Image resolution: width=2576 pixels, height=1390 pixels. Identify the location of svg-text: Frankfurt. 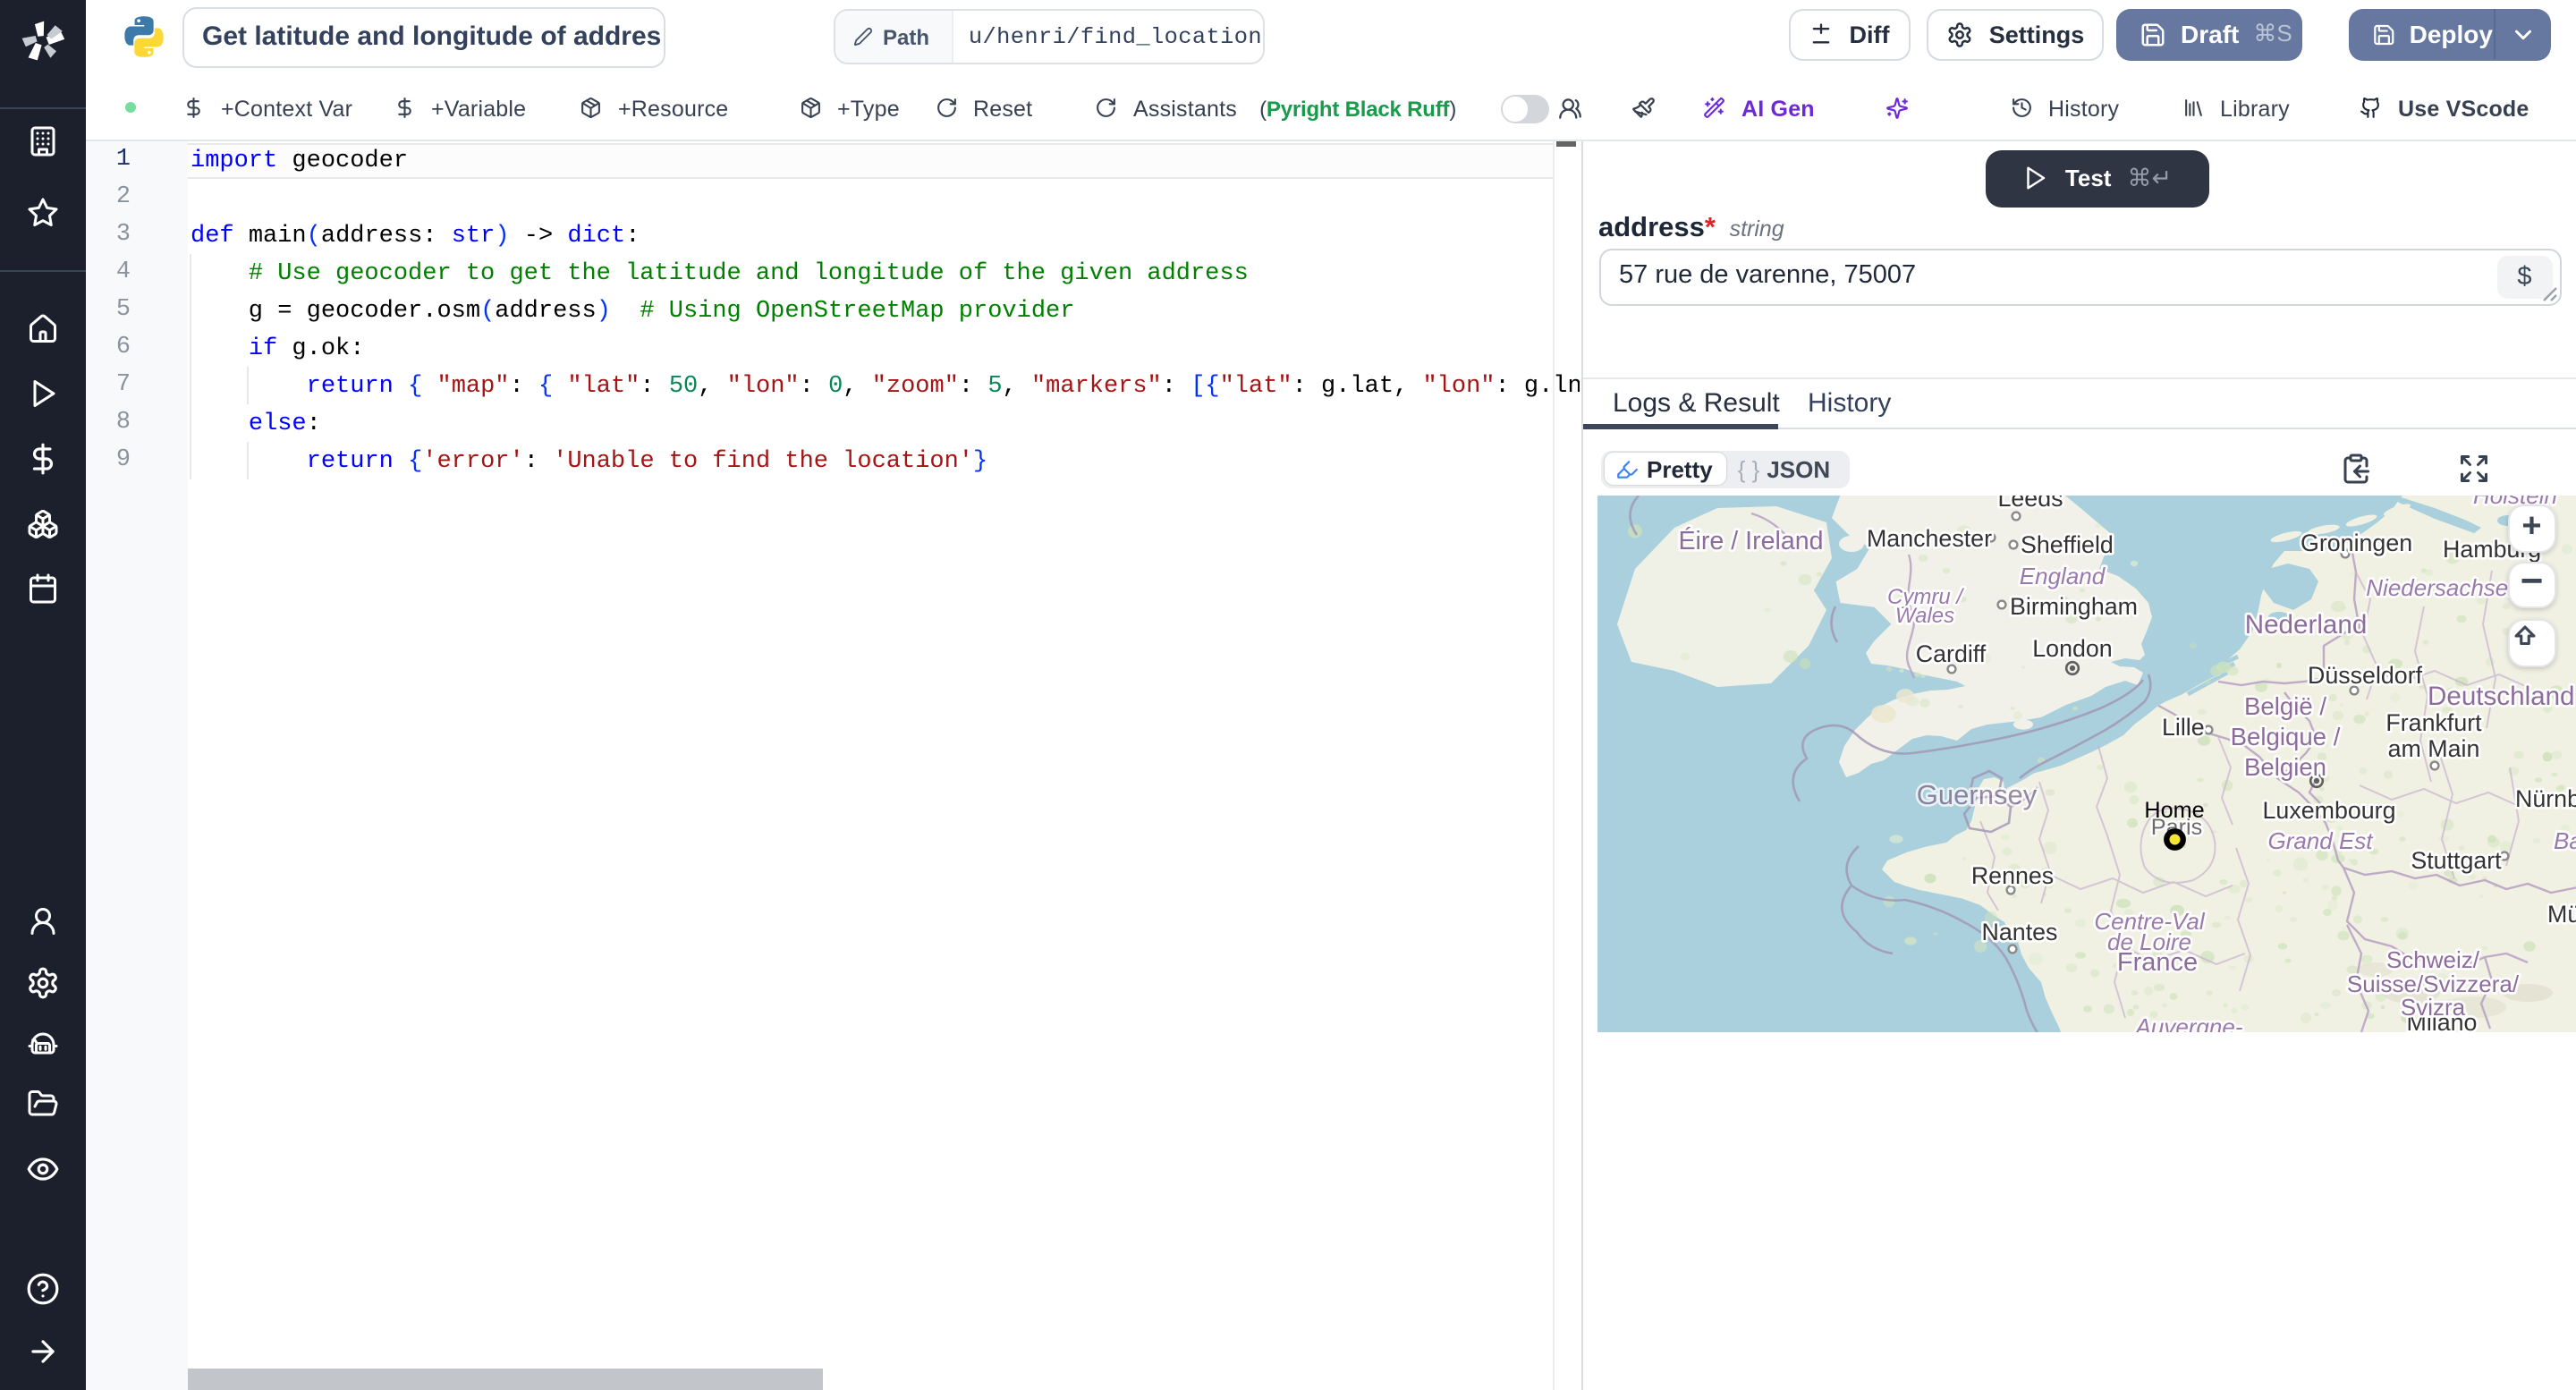
(2433, 721).